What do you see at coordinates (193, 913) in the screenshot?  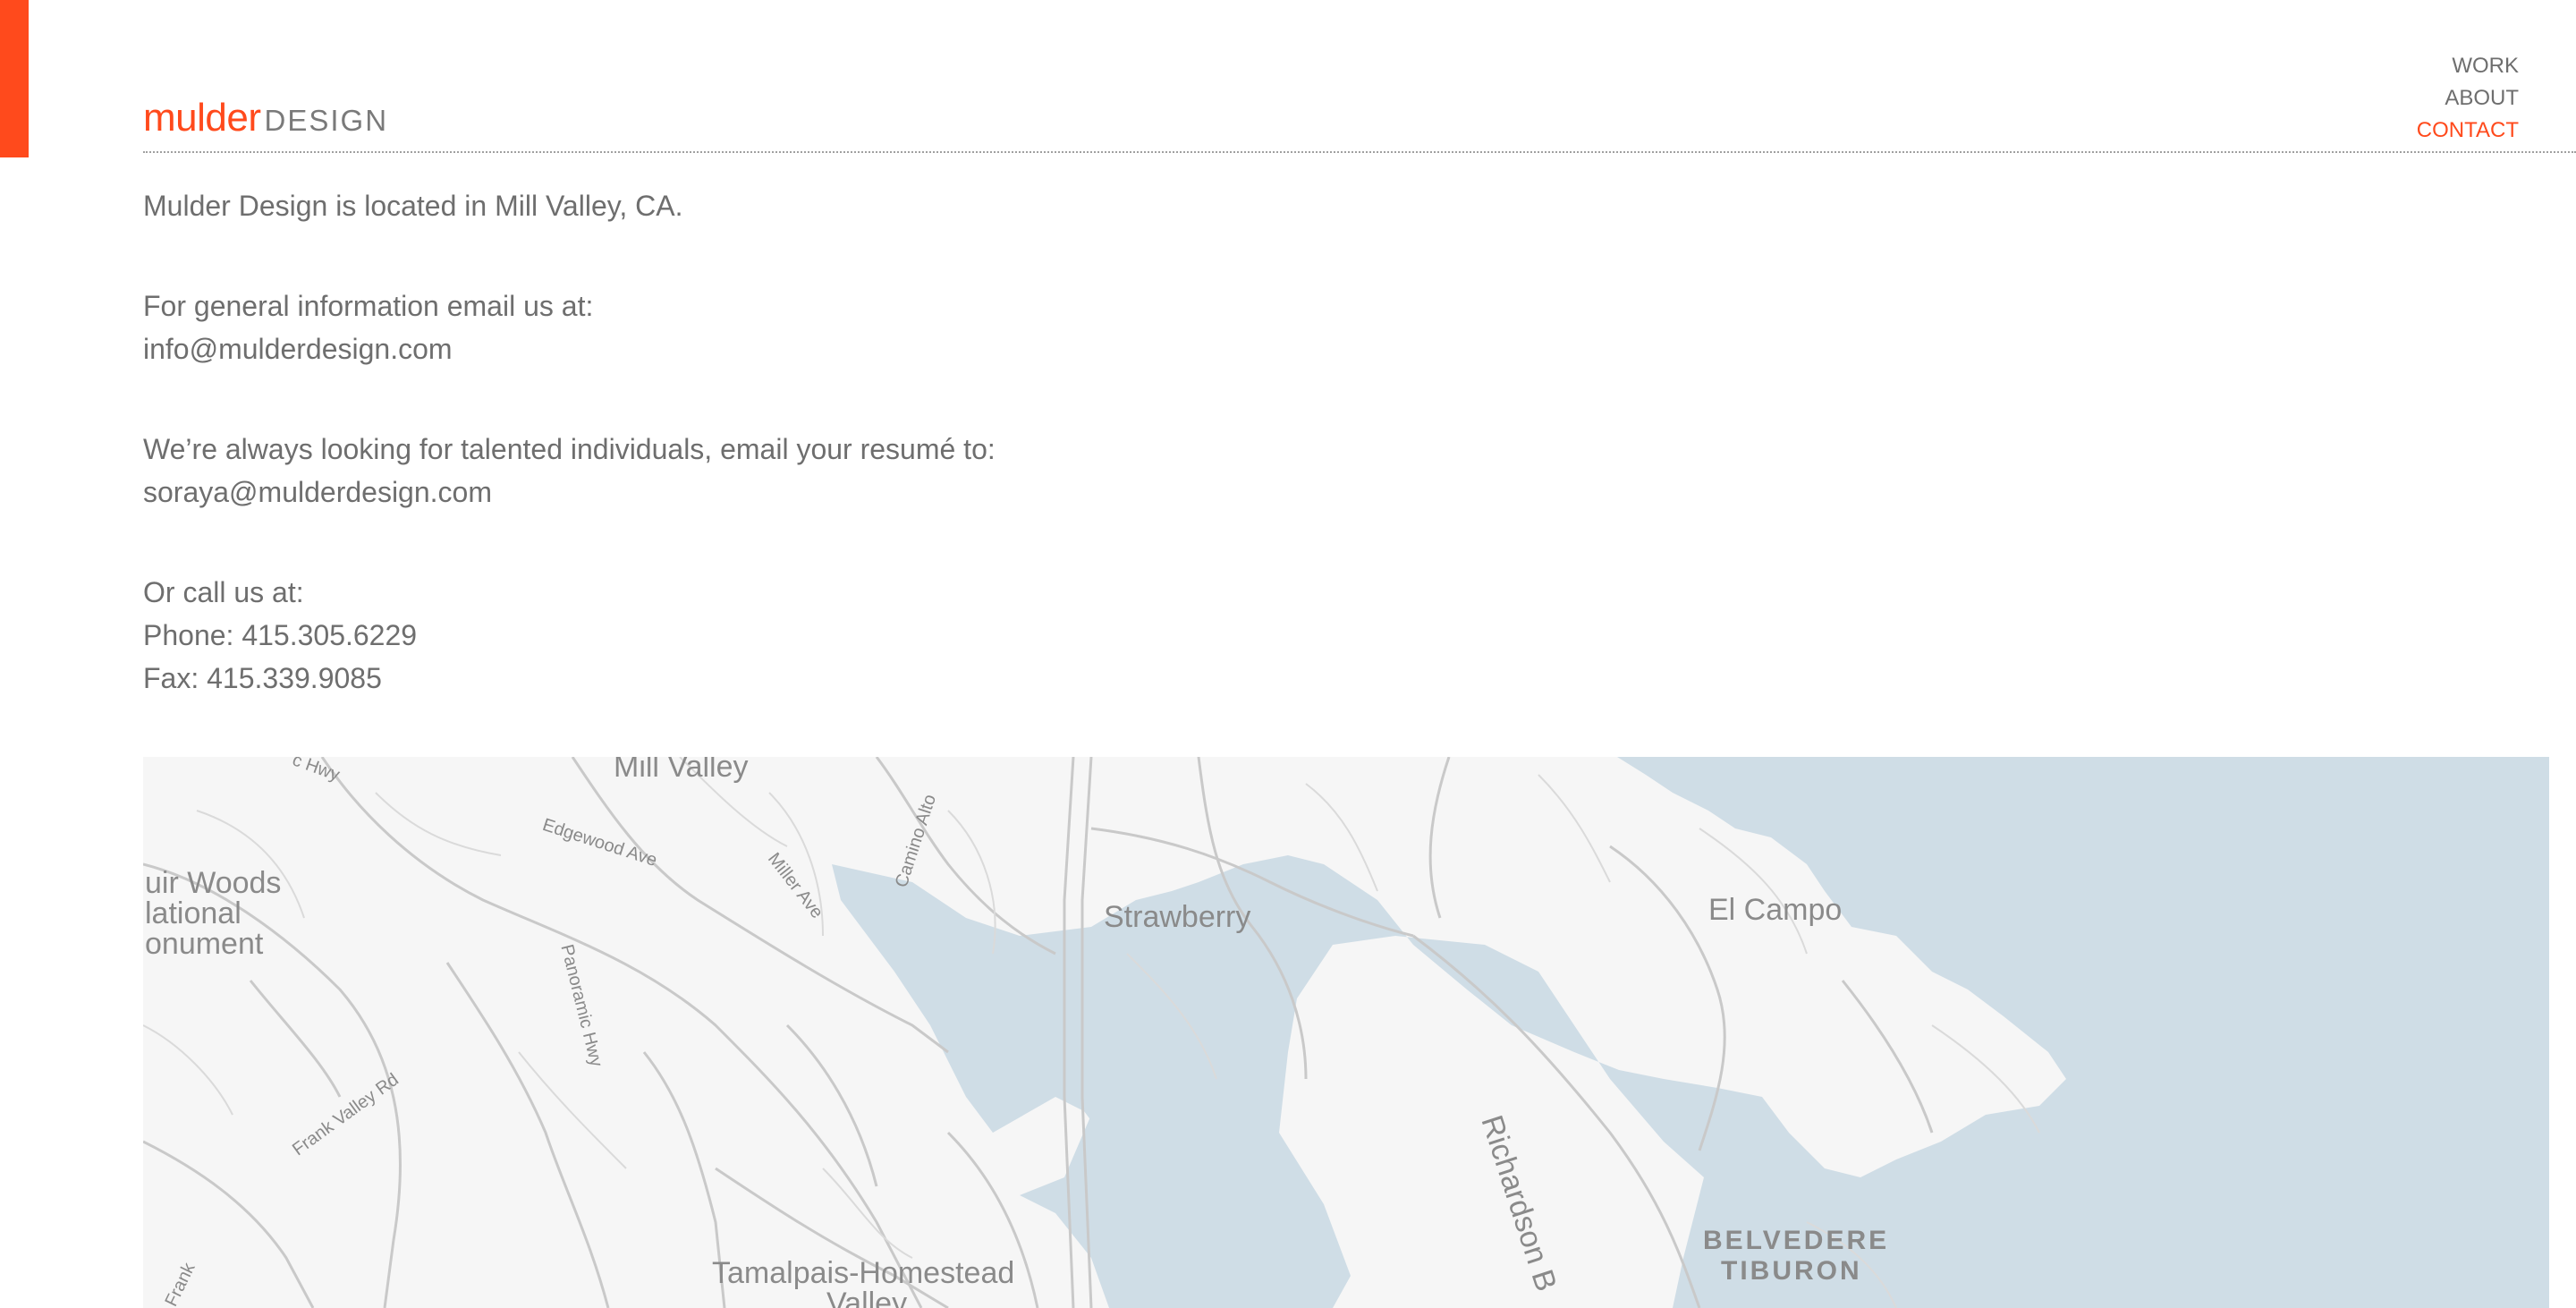 I see `map-label-muir-woods-2: lational` at bounding box center [193, 913].